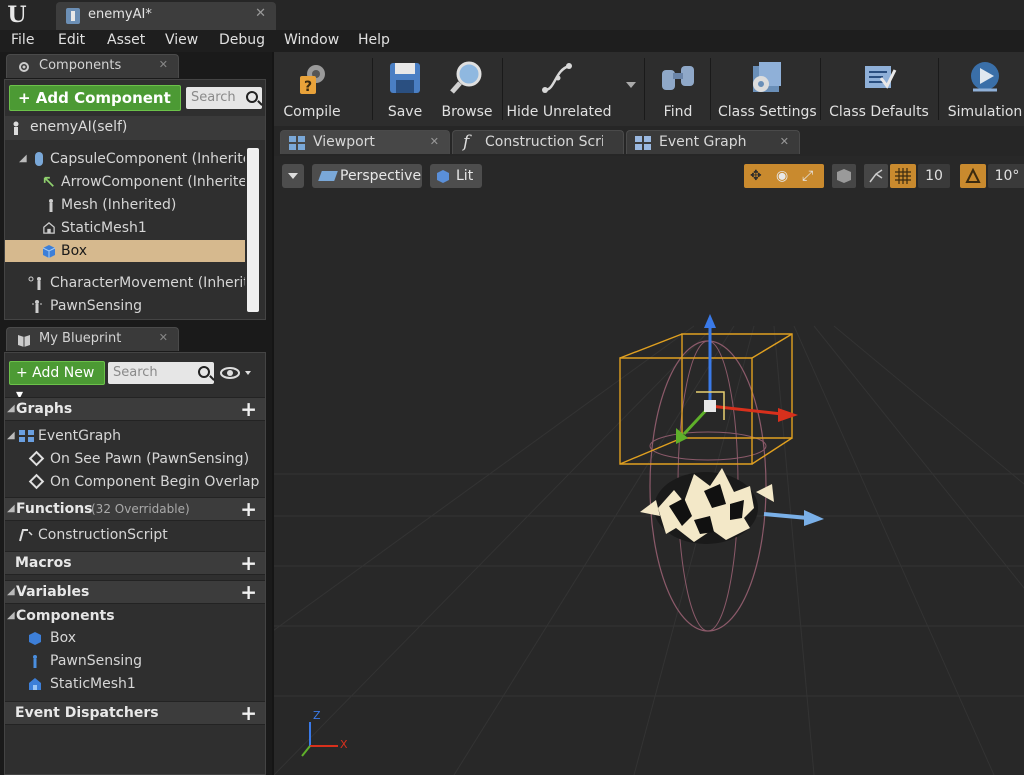 The width and height of the screenshot is (1024, 775). Describe the element at coordinates (248, 563) in the screenshot. I see `add-macro-icon: +` at that location.